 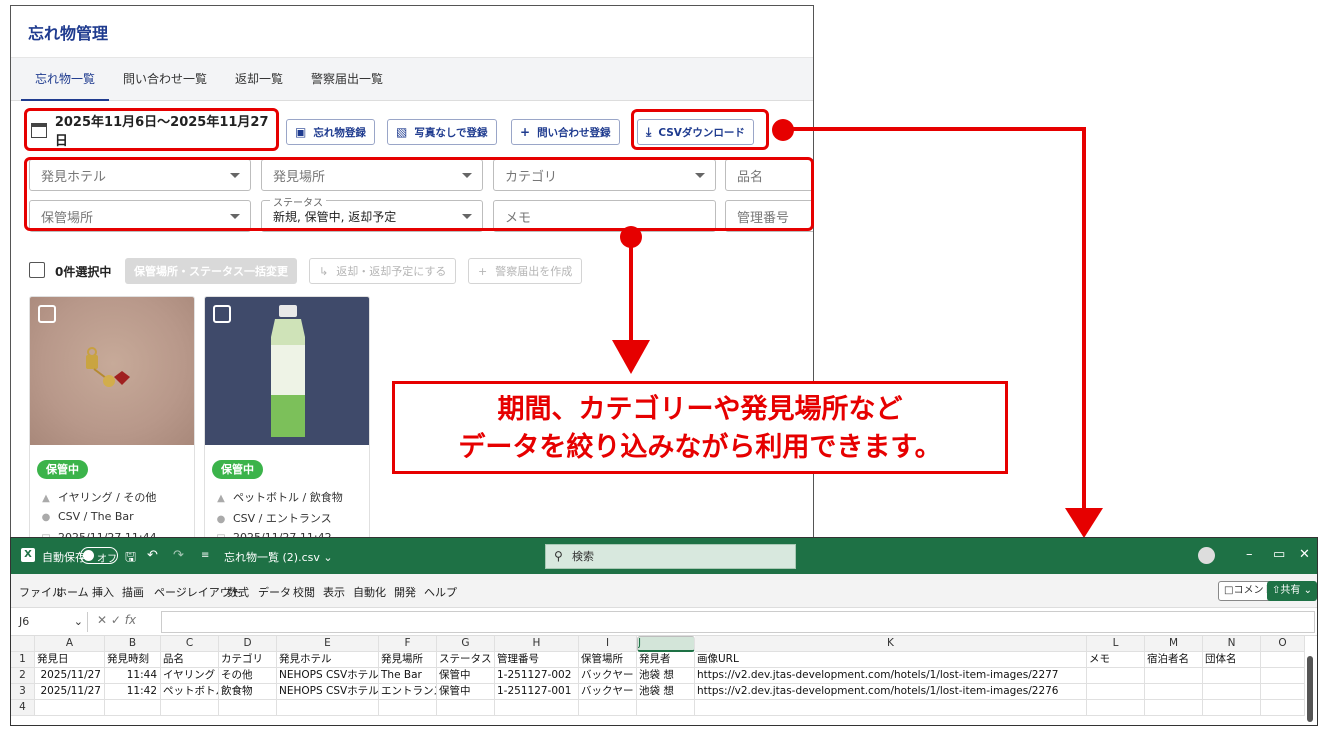 I want to click on cell: The Bar, so click(x=408, y=676).